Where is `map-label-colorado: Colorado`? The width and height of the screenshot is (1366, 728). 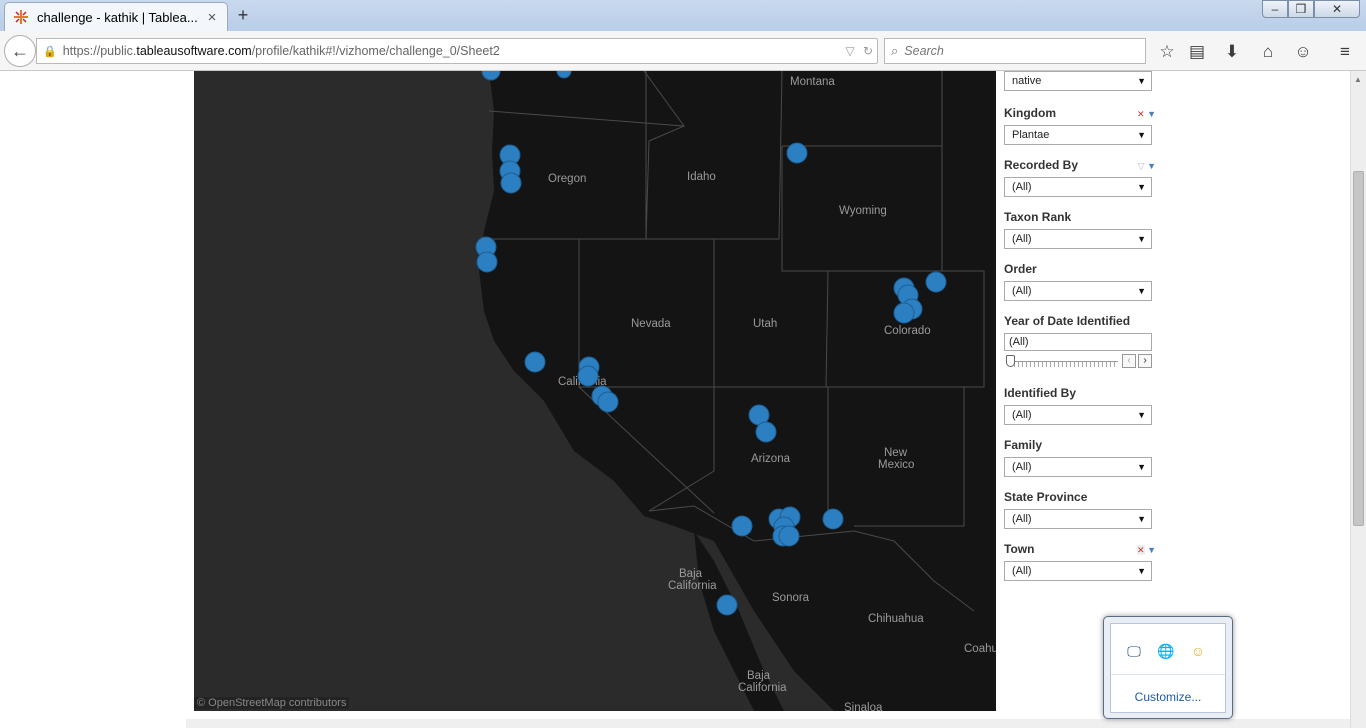
map-label-colorado: Colorado is located at coordinates (907, 331).